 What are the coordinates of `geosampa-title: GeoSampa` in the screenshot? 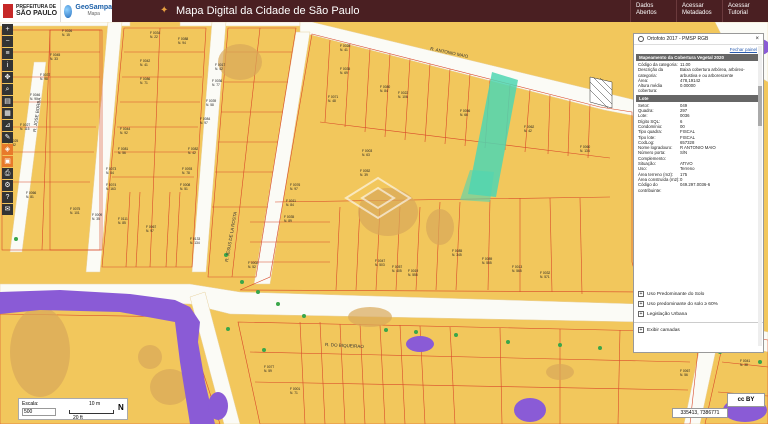 It's located at (93, 7).